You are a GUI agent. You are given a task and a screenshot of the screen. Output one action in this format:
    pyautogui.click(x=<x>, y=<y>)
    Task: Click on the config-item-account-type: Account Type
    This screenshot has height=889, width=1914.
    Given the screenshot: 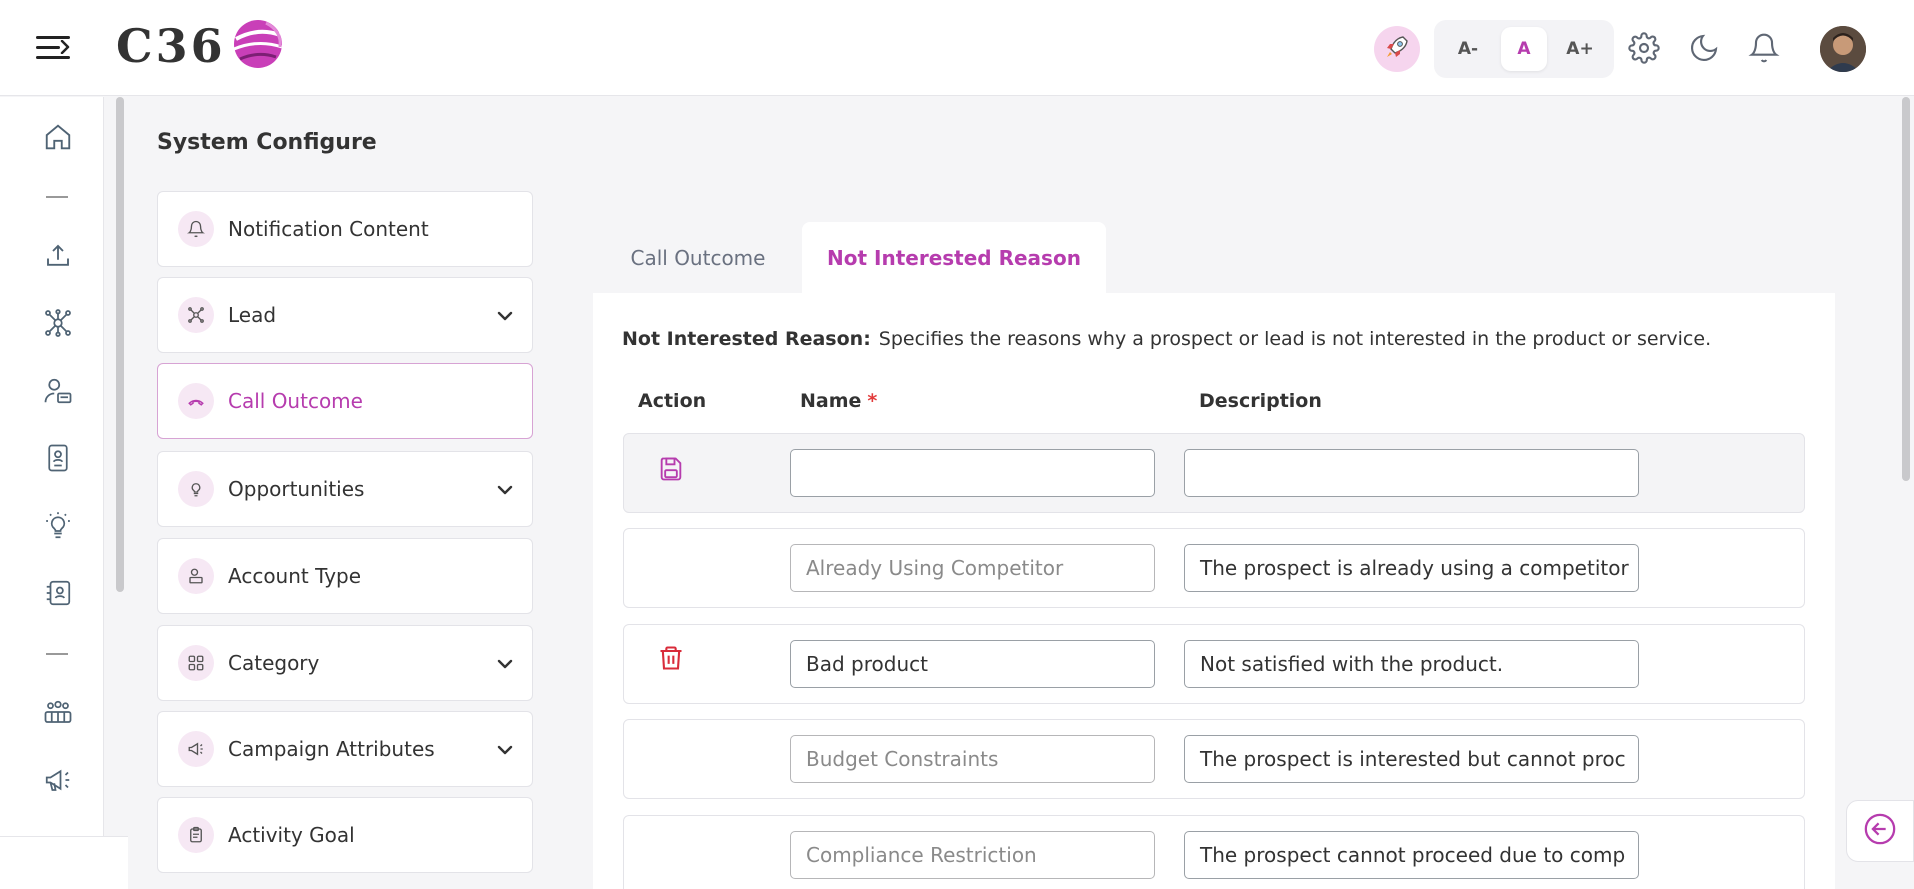 What is the action you would take?
    pyautogui.click(x=345, y=576)
    